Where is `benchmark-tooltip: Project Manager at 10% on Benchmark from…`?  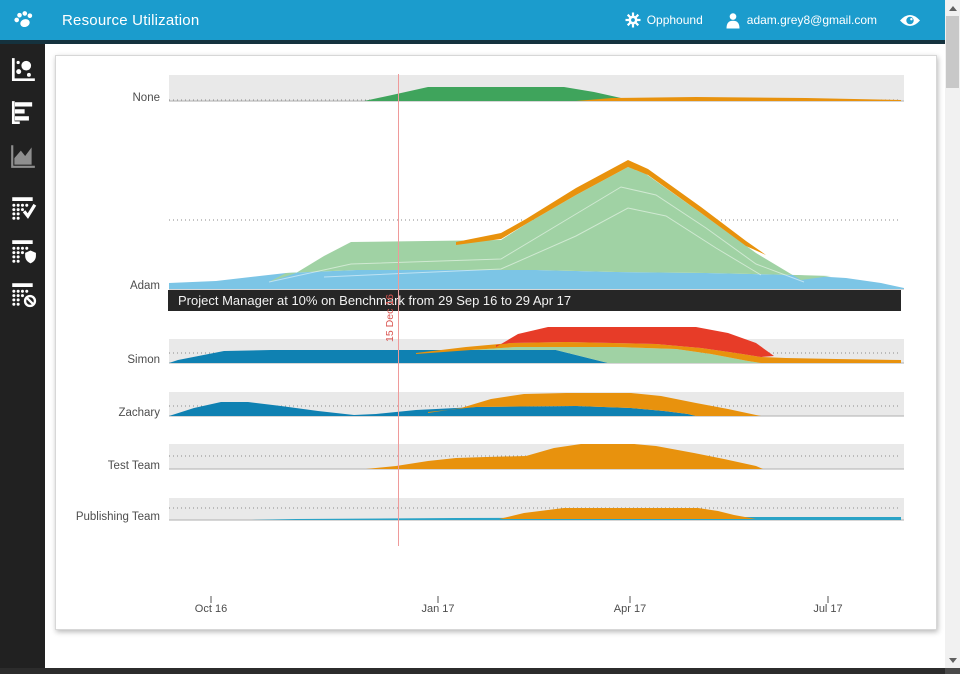 benchmark-tooltip: Project Manager at 10% on Benchmark from… is located at coordinates (534, 300).